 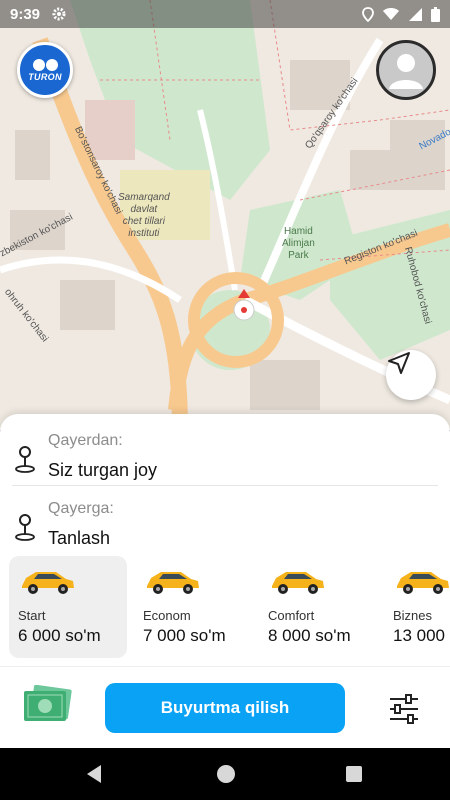 I want to click on home-icon, so click(x=226, y=774).